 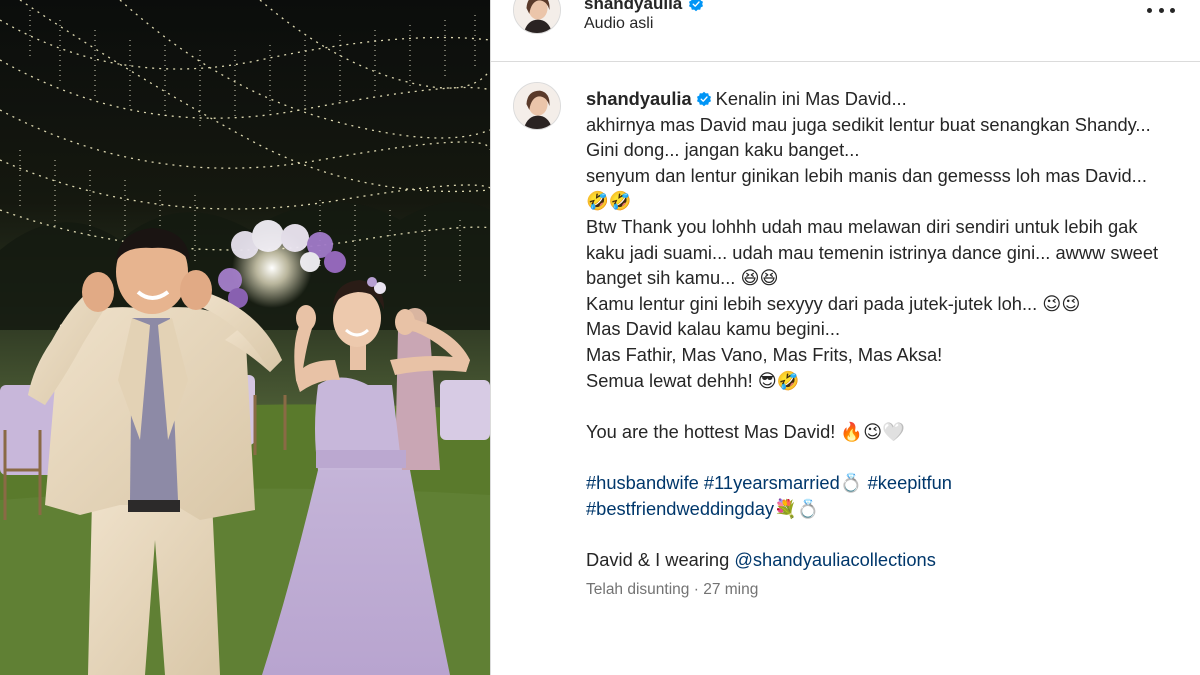 I want to click on caption-line: 🤣🤣, so click(x=609, y=201).